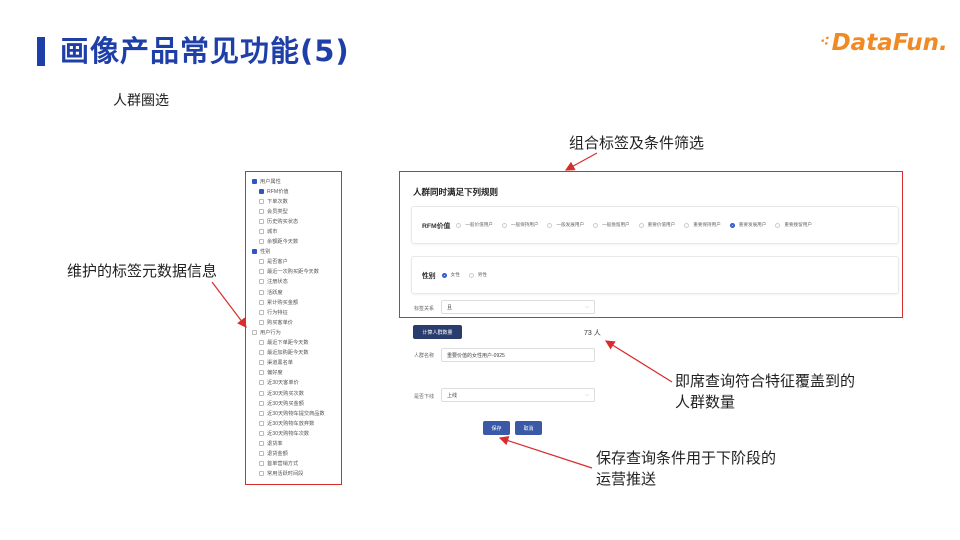  Describe the element at coordinates (638, 361) in the screenshot. I see `arrow-instant-count` at that location.